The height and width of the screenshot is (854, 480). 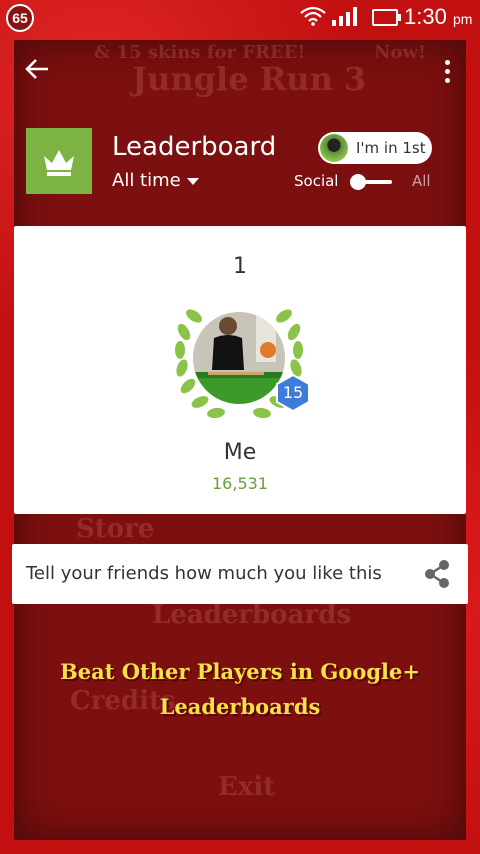 What do you see at coordinates (240, 671) in the screenshot?
I see `promo-line-1: Beat Other Players in Google+` at bounding box center [240, 671].